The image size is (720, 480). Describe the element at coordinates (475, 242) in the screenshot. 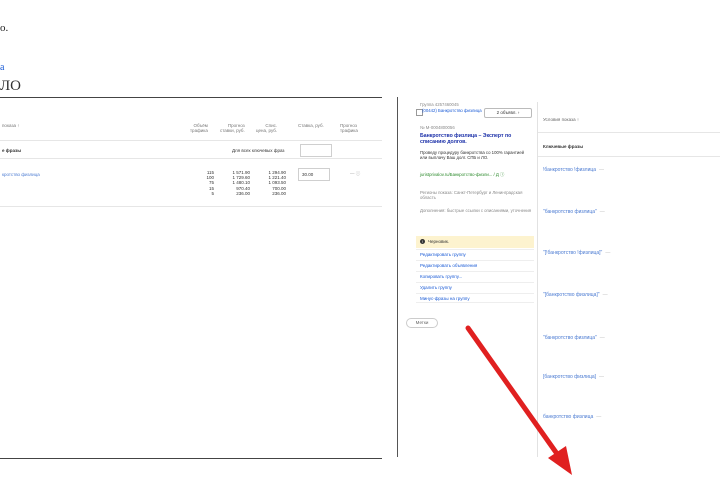

I see `draft-status-box: ! Черновик.` at that location.